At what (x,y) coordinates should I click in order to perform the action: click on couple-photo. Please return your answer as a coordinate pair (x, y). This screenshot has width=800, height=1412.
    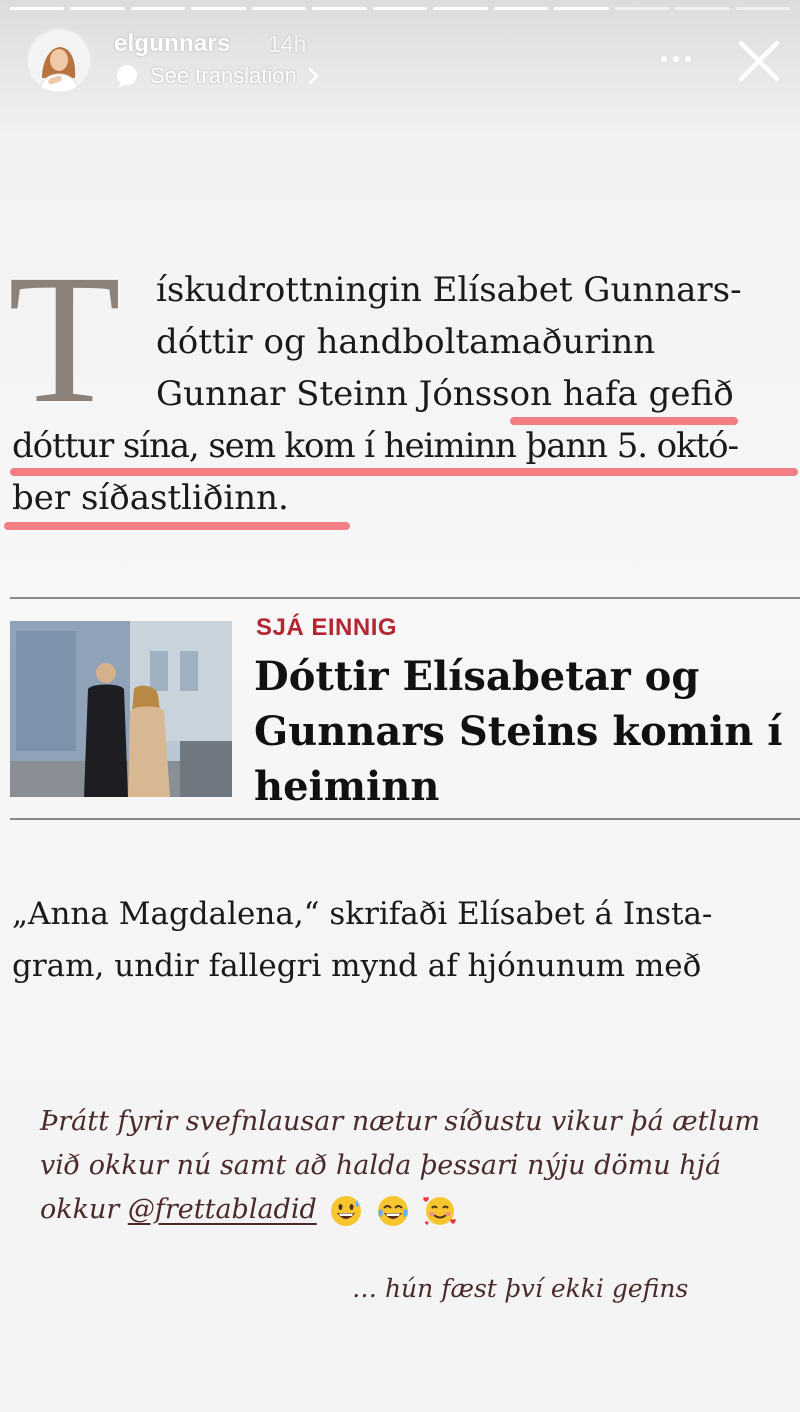
    Looking at the image, I should click on (121, 709).